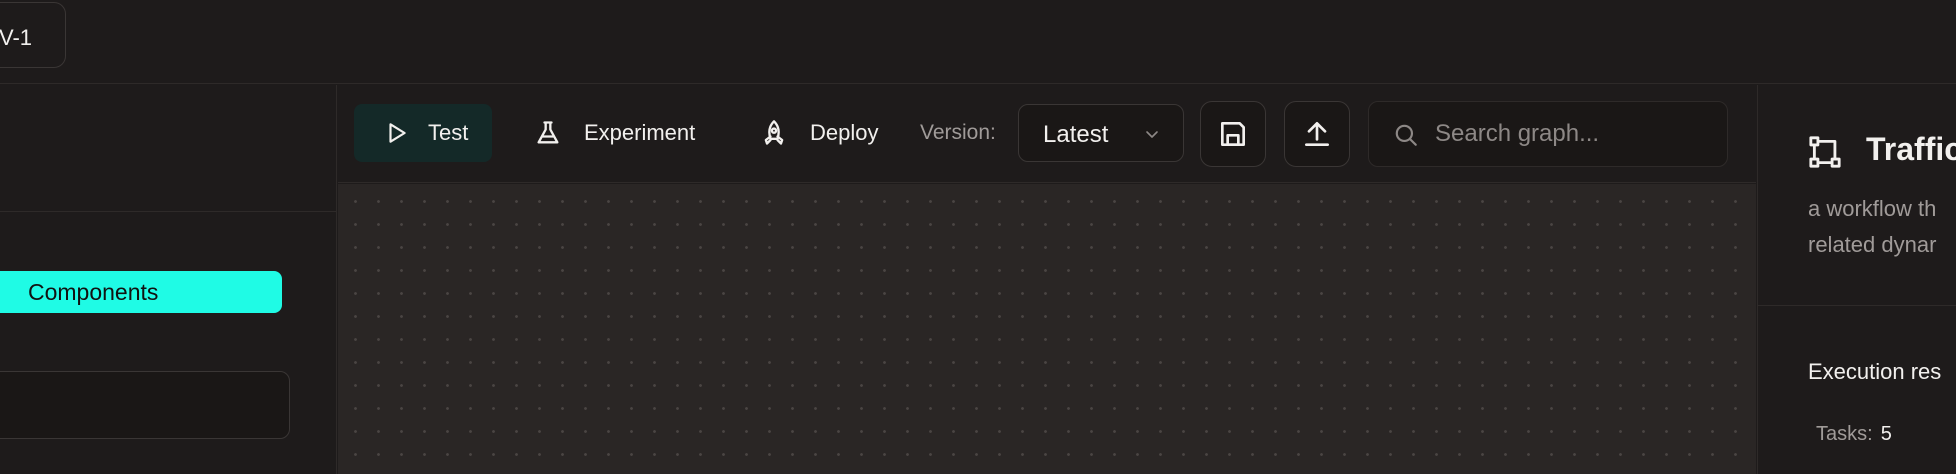 The height and width of the screenshot is (474, 1956). I want to click on project-tab-label: V-1, so click(16, 37).